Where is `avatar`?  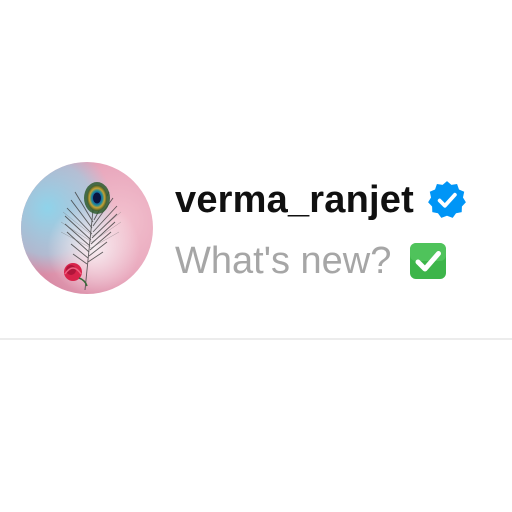
avatar is located at coordinates (87, 228).